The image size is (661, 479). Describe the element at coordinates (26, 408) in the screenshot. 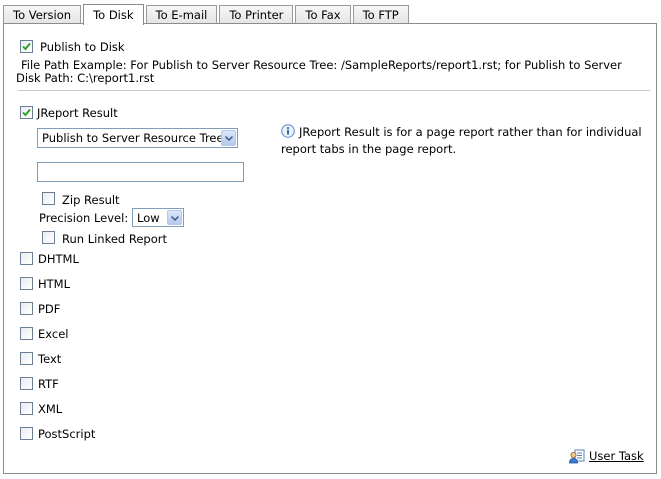

I see `xml-checkbox` at that location.